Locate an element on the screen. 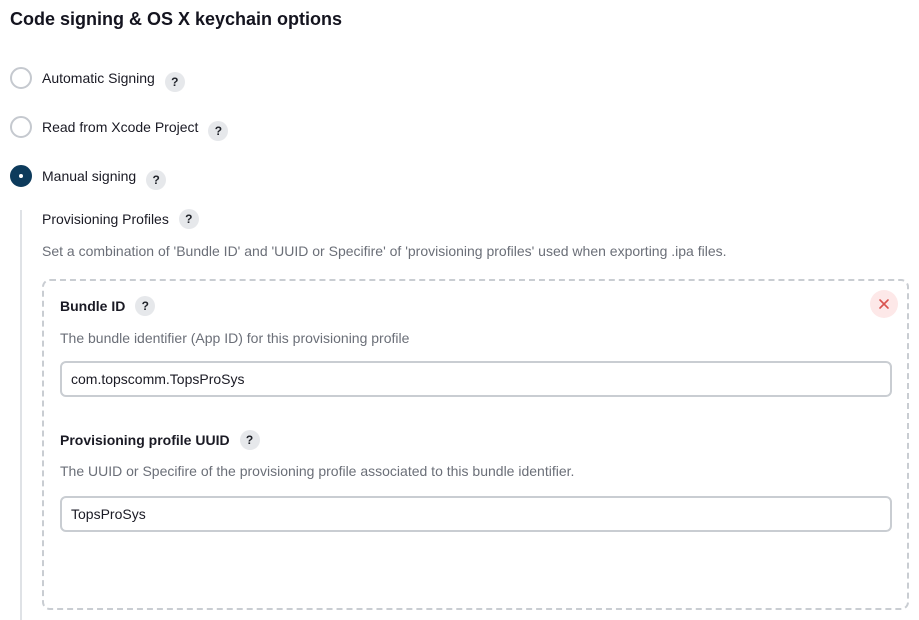 The width and height of the screenshot is (919, 620). radio-label-manual-signing: Manual signing is located at coordinates (89, 176).